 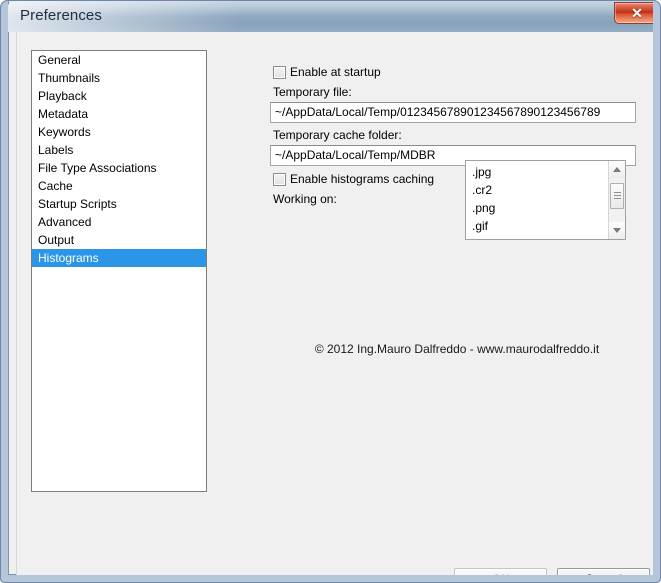 I want to click on close-icon: ✕, so click(x=637, y=13).